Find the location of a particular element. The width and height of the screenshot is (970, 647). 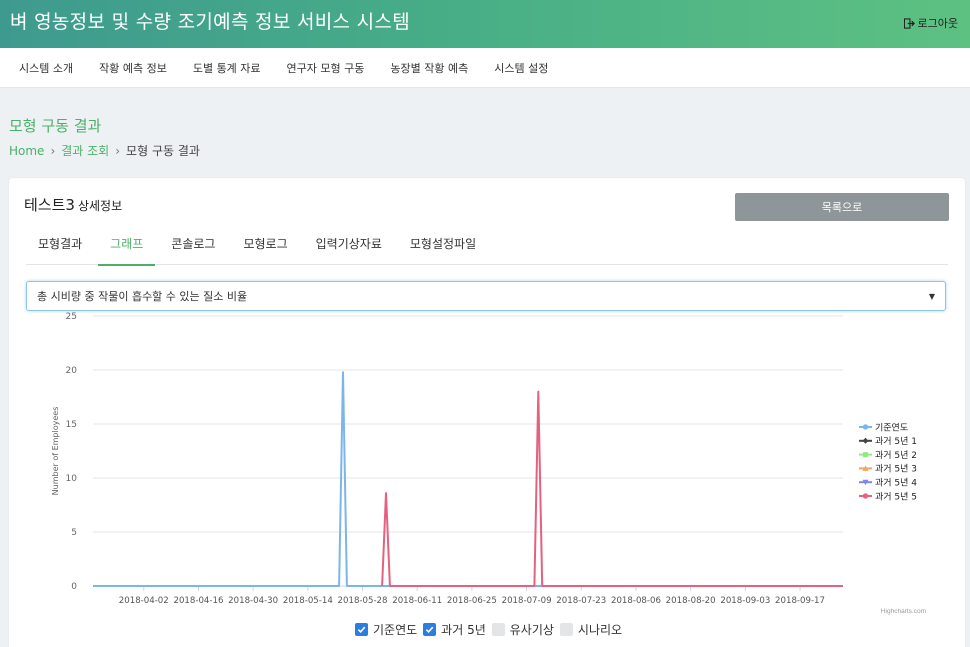

y-tick-label: 25 is located at coordinates (71, 317).